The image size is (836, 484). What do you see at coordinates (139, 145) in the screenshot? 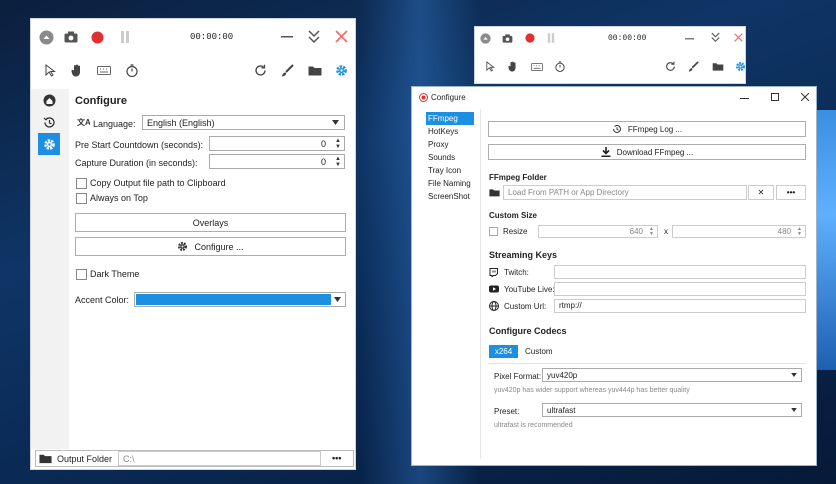
I see `pre-start-label: Pre Start Countdown (seconds):` at bounding box center [139, 145].